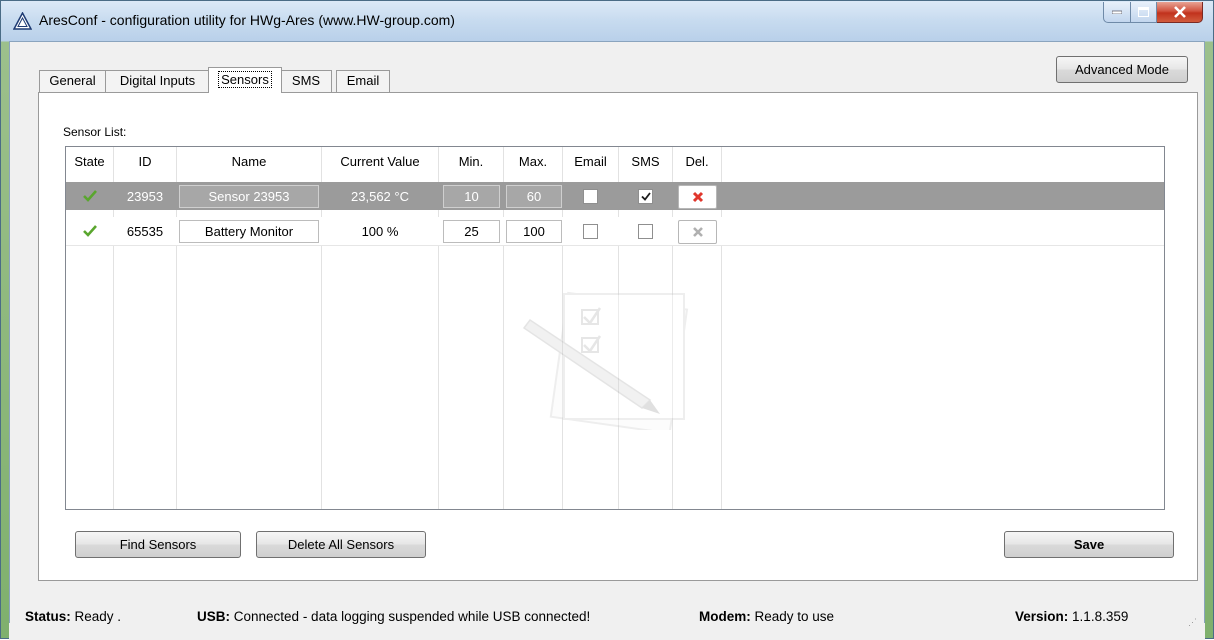 This screenshot has height=640, width=1214. I want to click on col-current-value: Current Value, so click(380, 160).